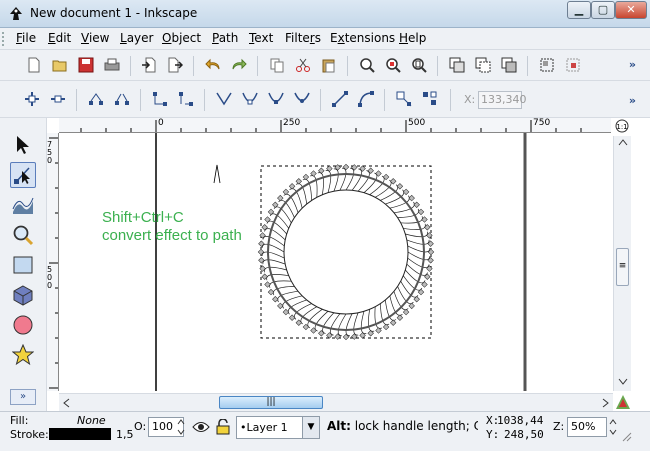 This screenshot has width=650, height=451. I want to click on rectangle-tool-icon, so click(23, 265).